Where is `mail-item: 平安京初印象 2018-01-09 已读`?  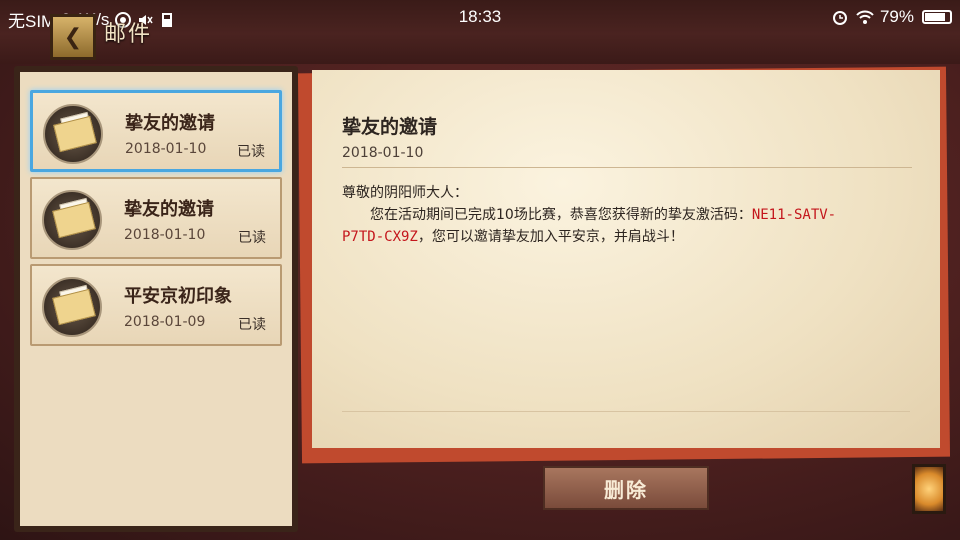
mail-item: 平安京初印象 2018-01-09 已读 is located at coordinates (156, 305).